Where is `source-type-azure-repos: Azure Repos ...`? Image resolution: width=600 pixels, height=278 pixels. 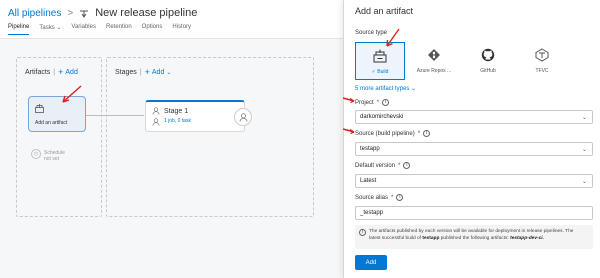 source-type-azure-repos: Azure Repos ... is located at coordinates (434, 61).